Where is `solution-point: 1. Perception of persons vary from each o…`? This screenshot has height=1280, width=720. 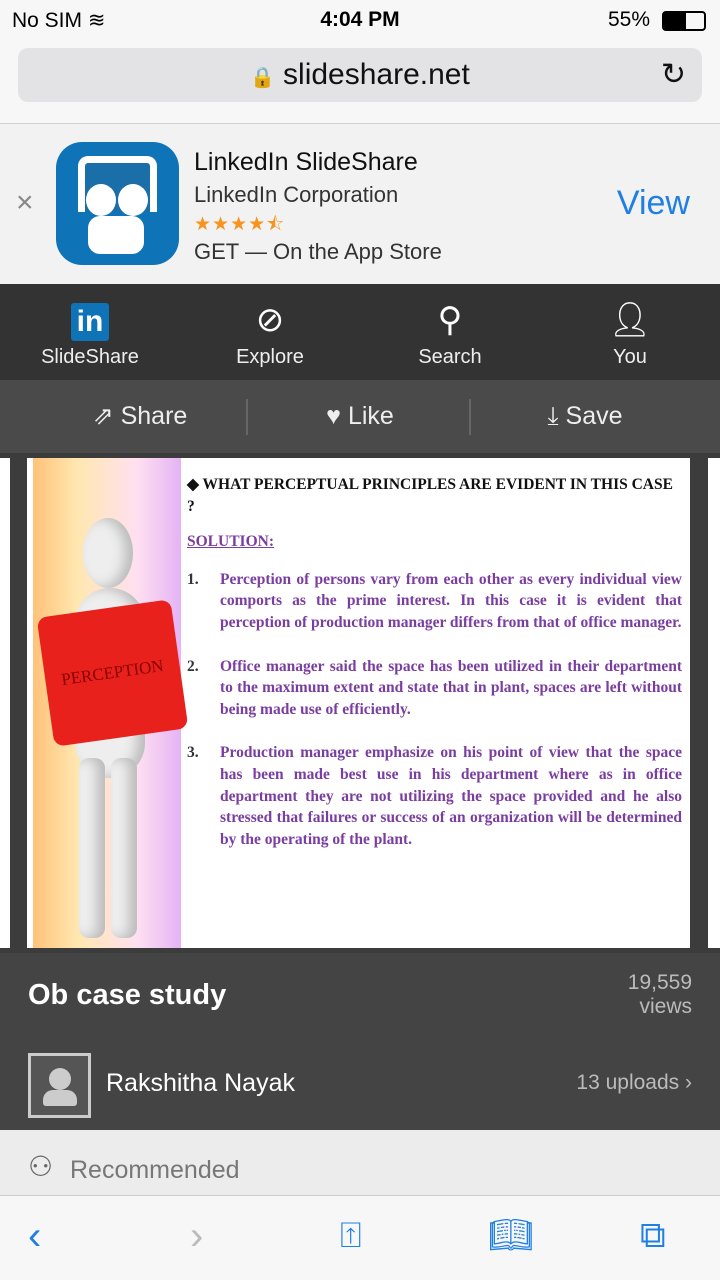
solution-point: 1. Perception of persons vary from each o… is located at coordinates (434, 600).